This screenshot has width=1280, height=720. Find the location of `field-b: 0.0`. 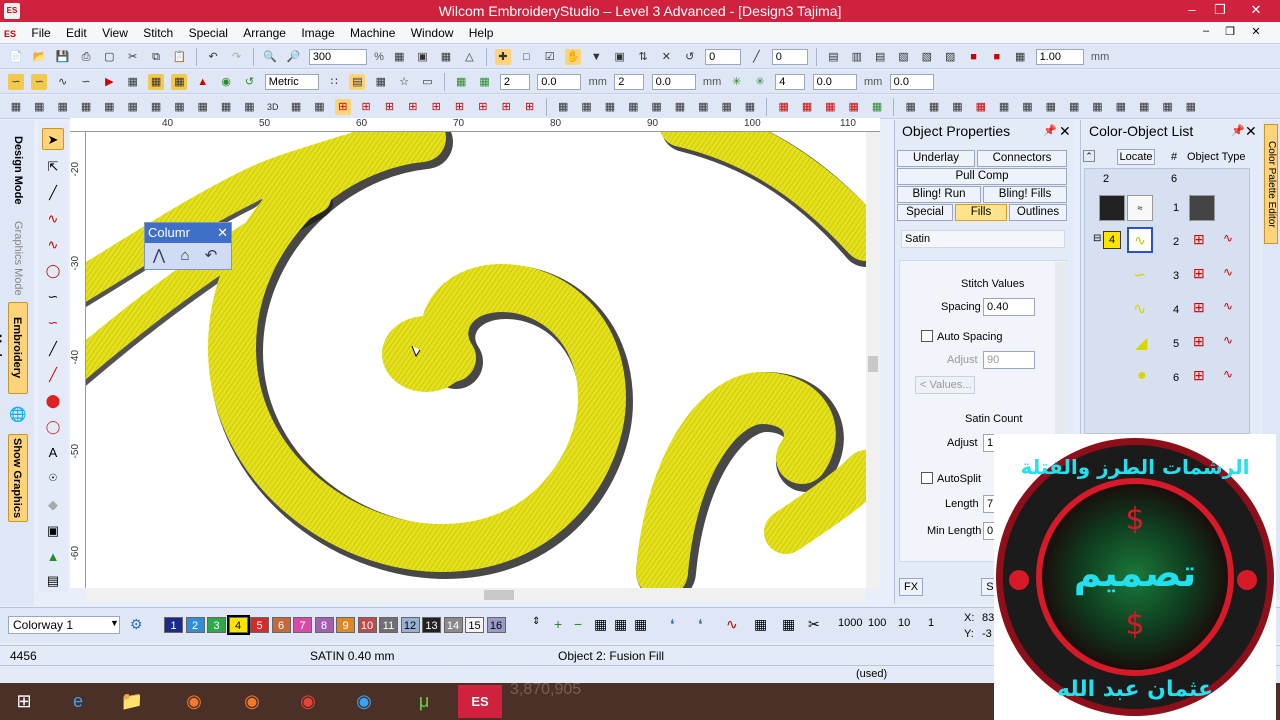

field-b: 0.0 is located at coordinates (559, 82).